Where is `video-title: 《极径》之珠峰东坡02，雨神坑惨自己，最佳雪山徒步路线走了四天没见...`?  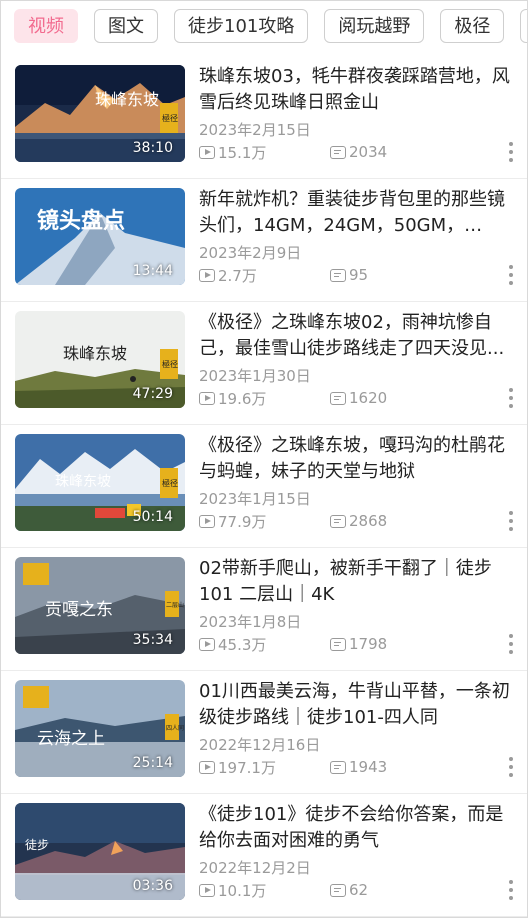
video-title: 《极径》之珠峰东坡02，雨神坑惨自己，最佳雪山徒步路线走了四天没见... is located at coordinates (357, 336).